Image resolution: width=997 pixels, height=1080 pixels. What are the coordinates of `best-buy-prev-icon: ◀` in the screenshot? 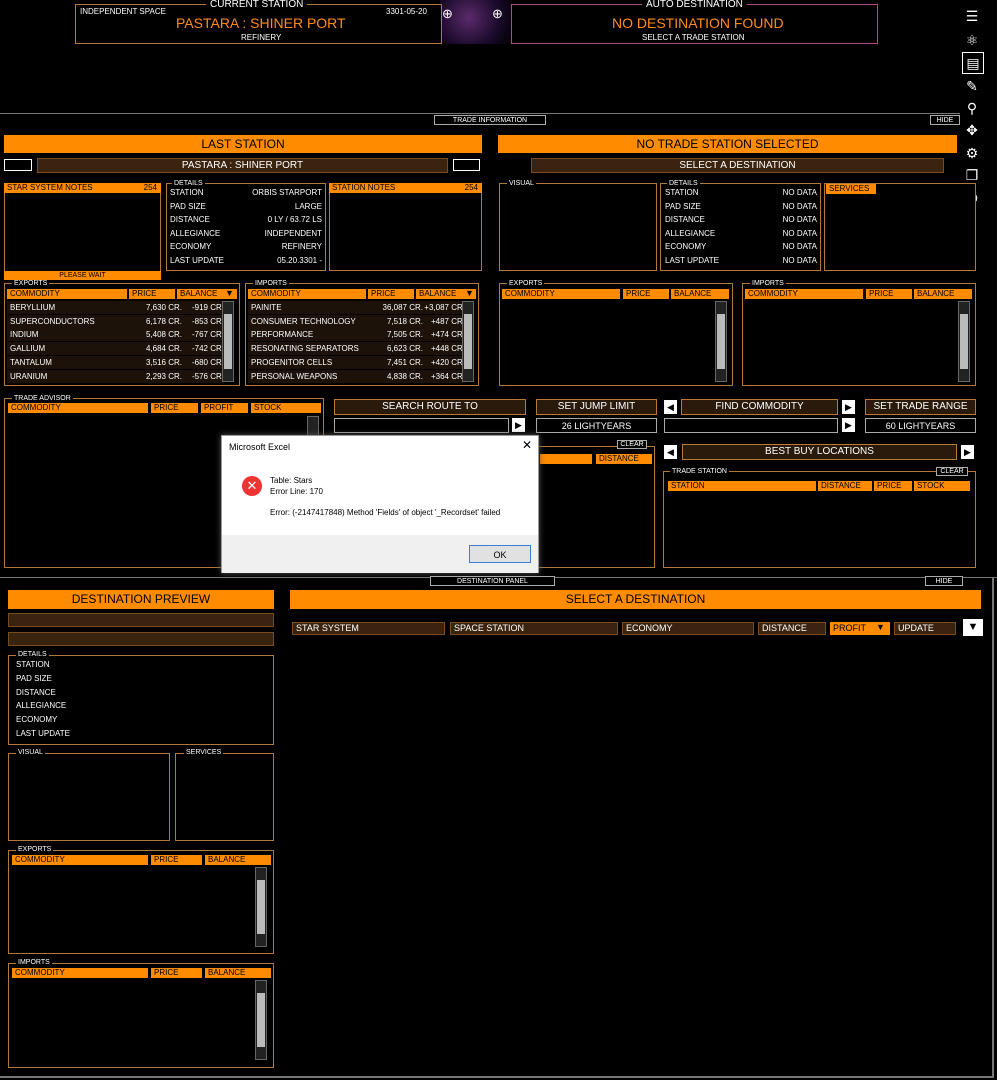 It's located at (670, 452).